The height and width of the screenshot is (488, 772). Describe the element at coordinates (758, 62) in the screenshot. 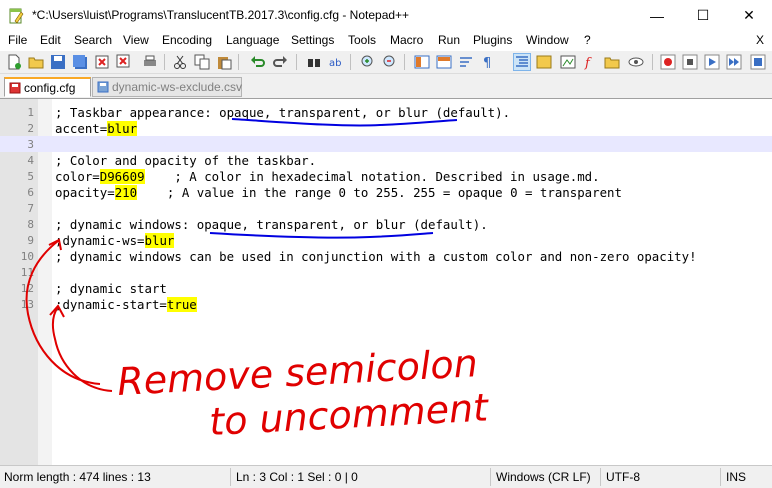

I see `save-macro-icon` at that location.